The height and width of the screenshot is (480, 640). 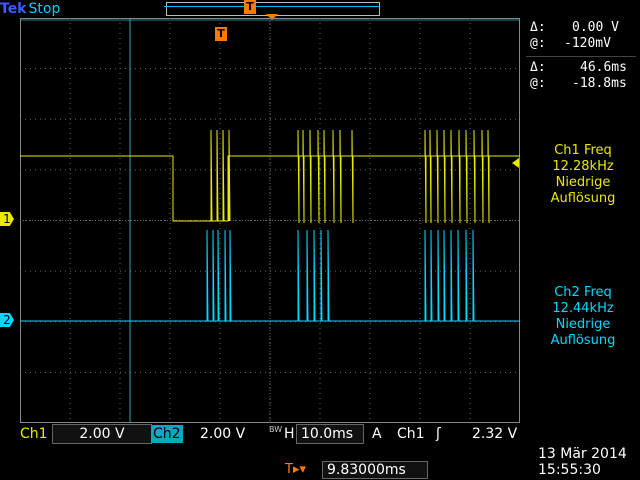 What do you see at coordinates (538, 67) in the screenshot?
I see `cursor-delta-t: Δ:` at bounding box center [538, 67].